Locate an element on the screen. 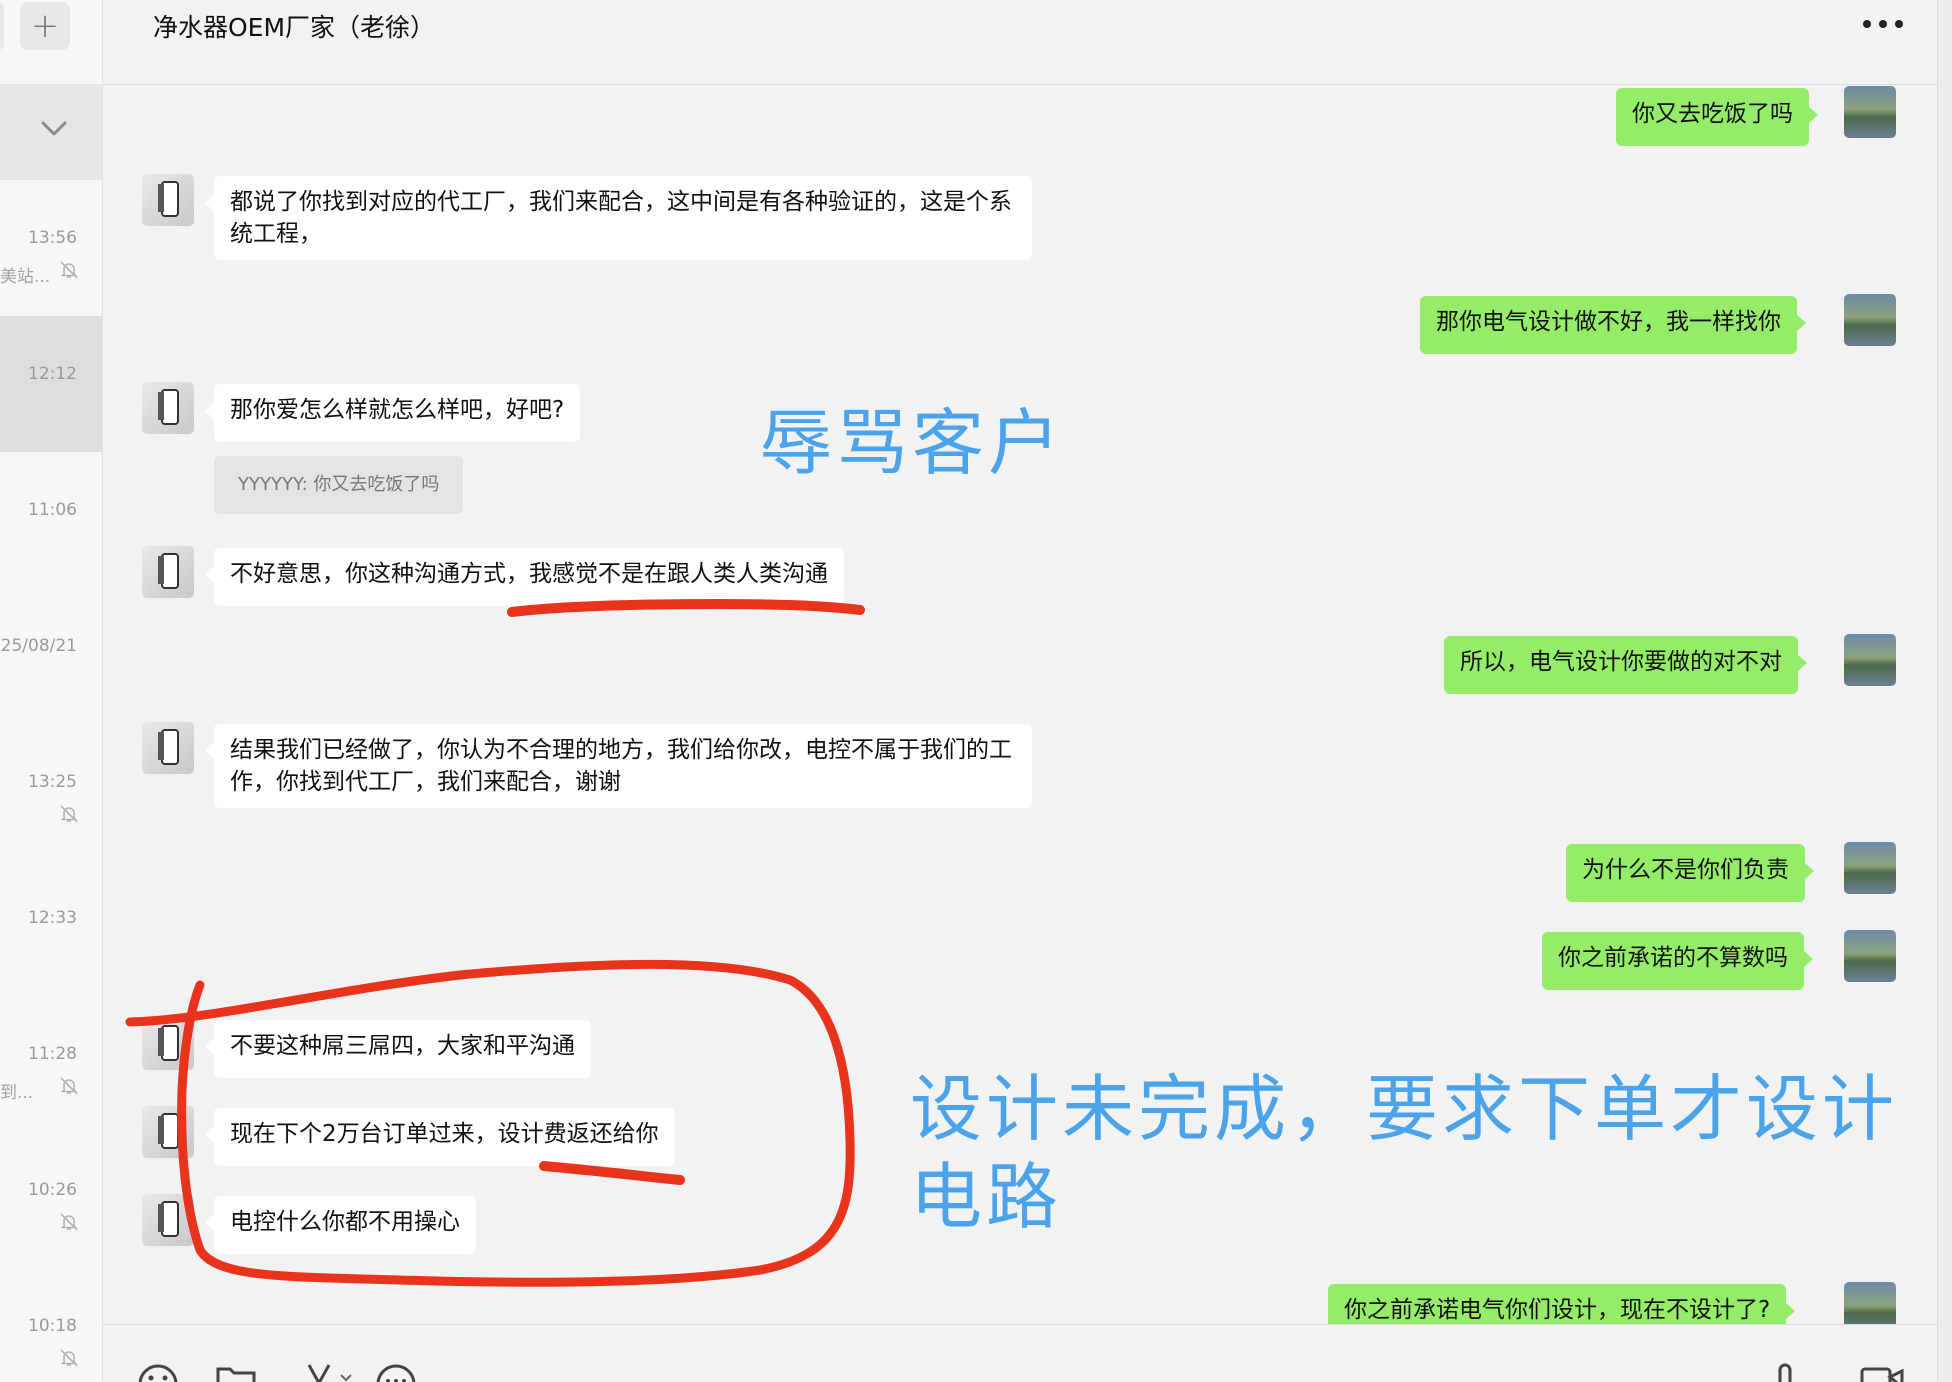 Image resolution: width=1952 pixels, height=1382 pixels. conversation-item: 11:06 is located at coordinates (51, 520).